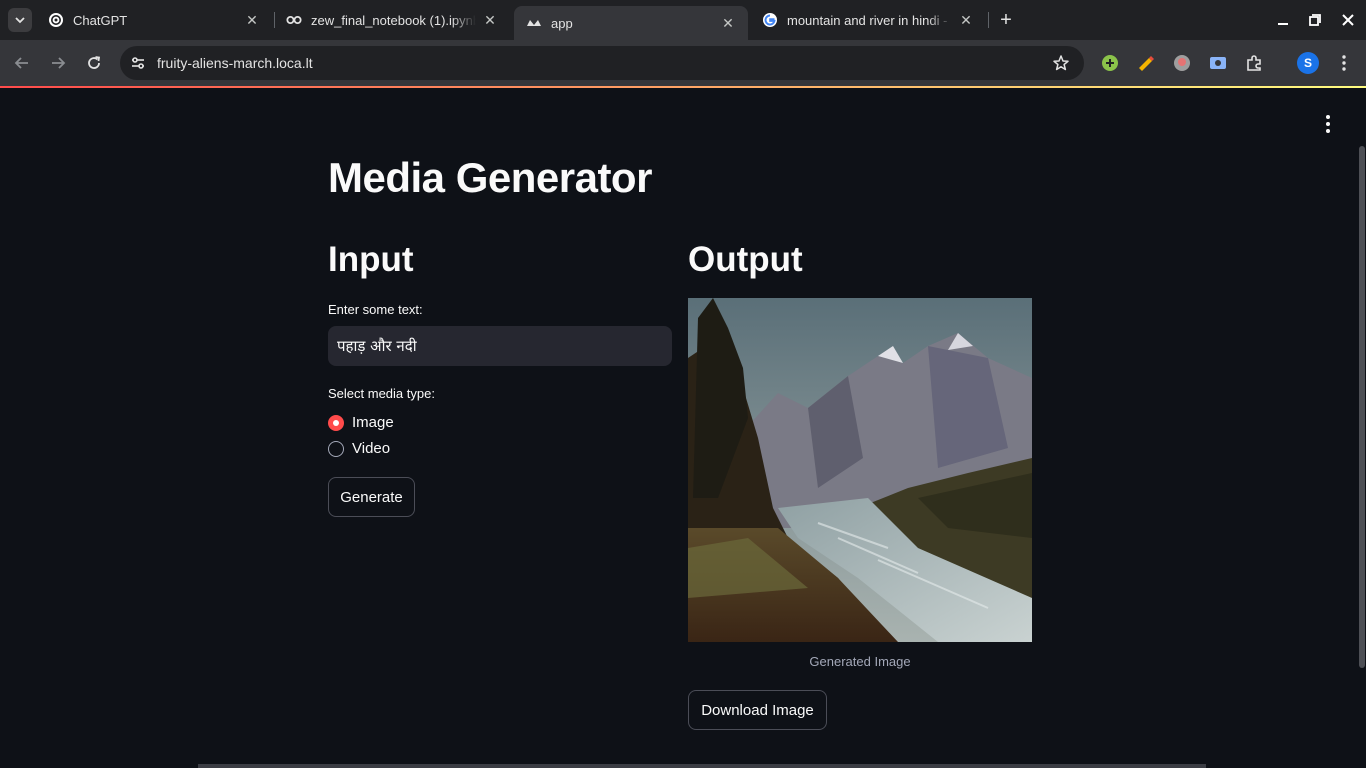 The height and width of the screenshot is (768, 1366). Describe the element at coordinates (375, 309) in the screenshot. I see `text-input-label: Enter some text:` at that location.